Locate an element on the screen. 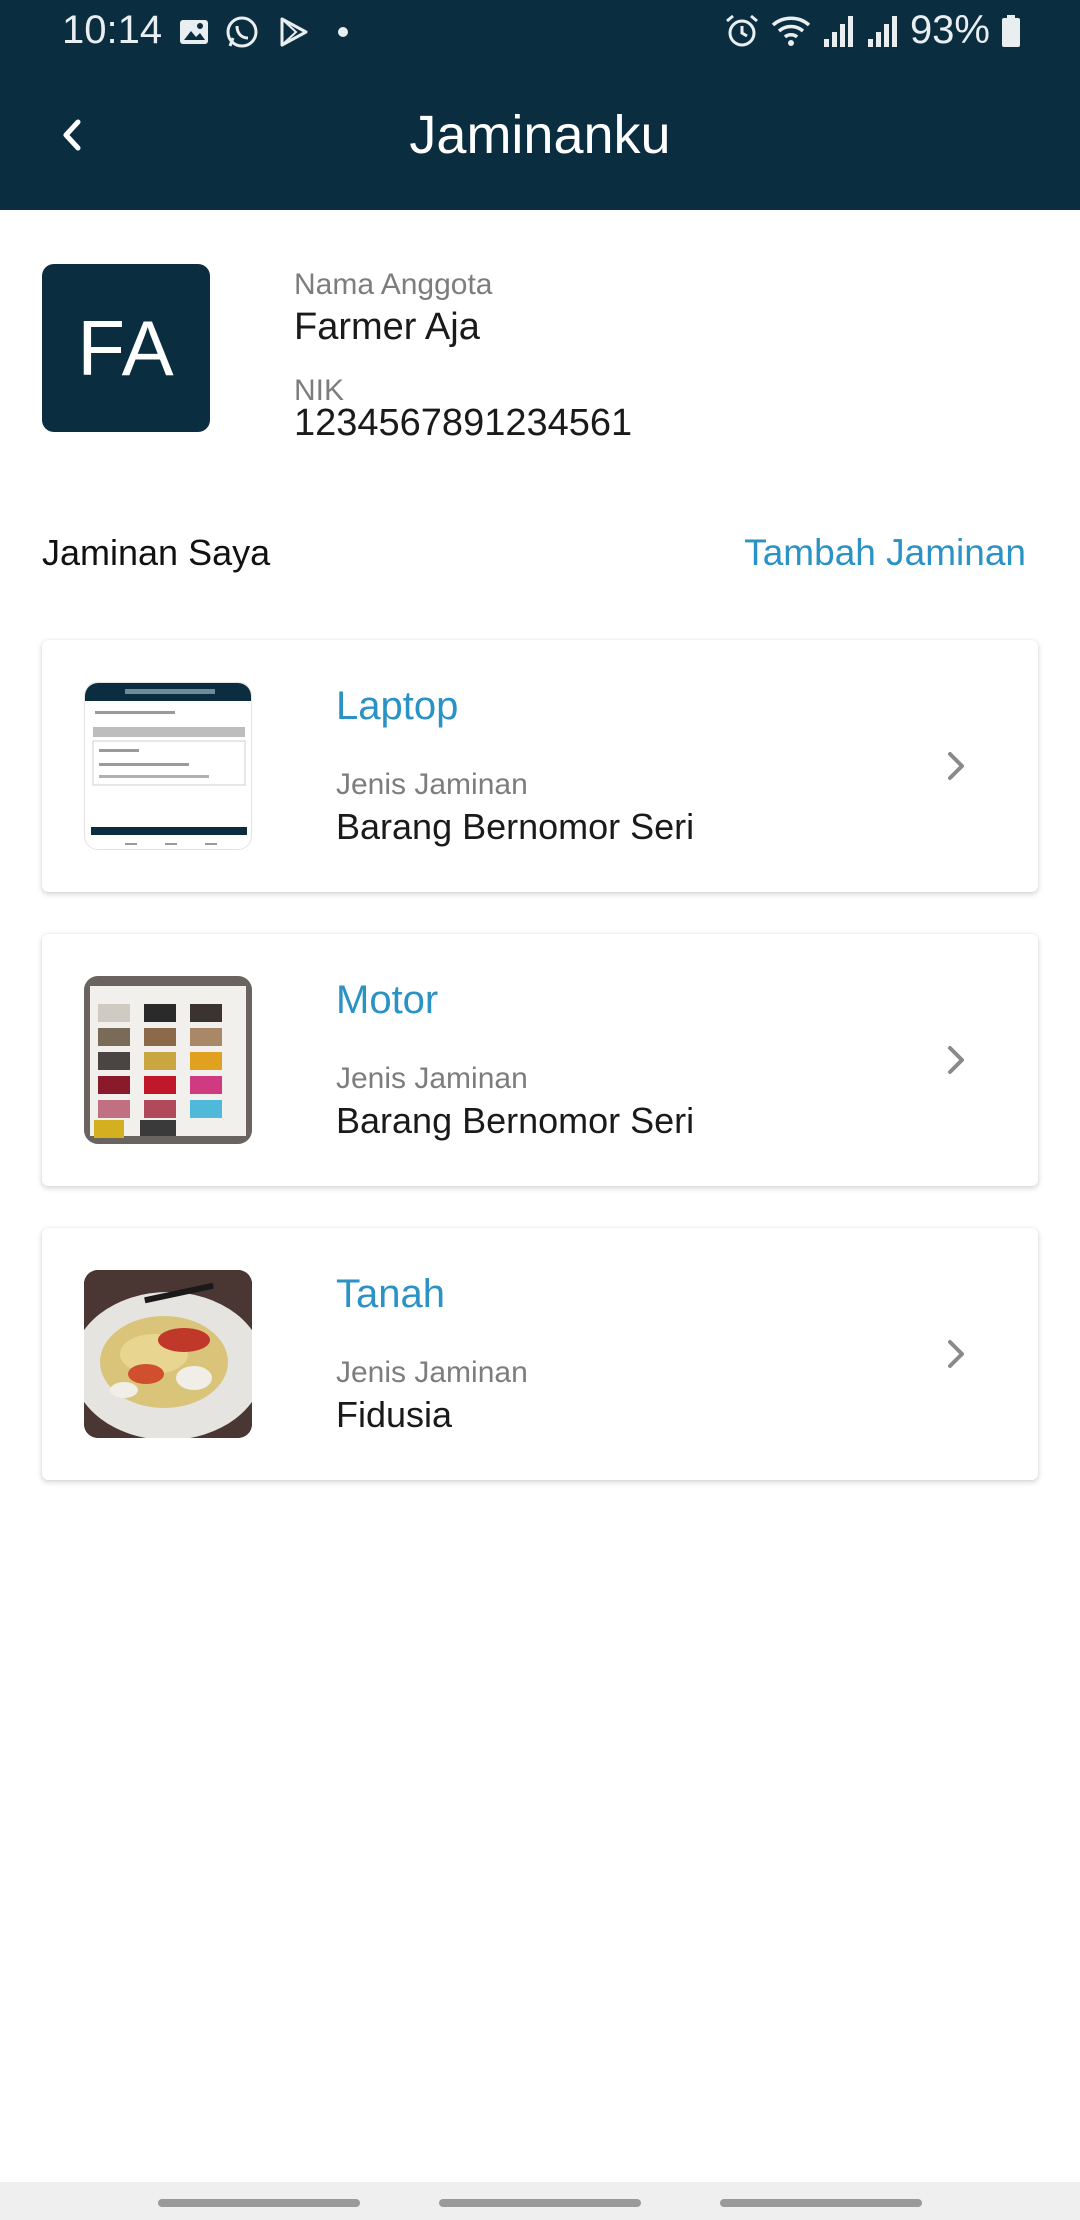 The image size is (1080, 2220). top-bar: 10:14 93% Jaminanku is located at coordinates (540, 105).